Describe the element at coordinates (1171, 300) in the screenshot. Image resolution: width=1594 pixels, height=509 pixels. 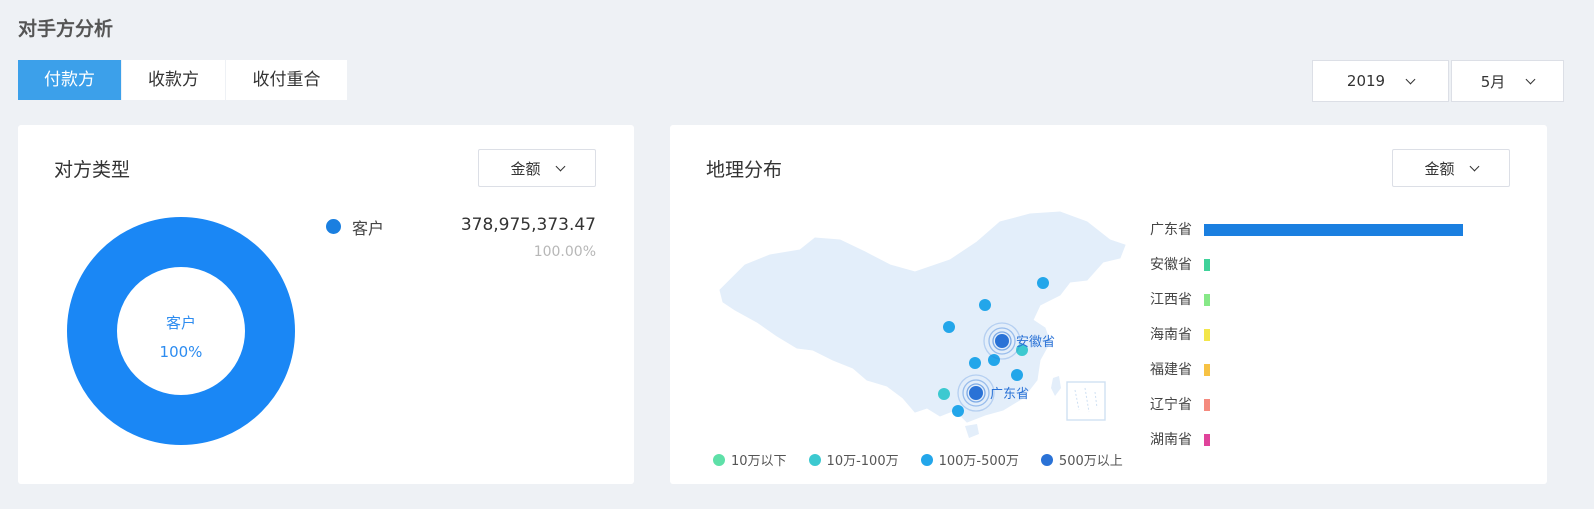
I see `province-name: 江西省` at that location.